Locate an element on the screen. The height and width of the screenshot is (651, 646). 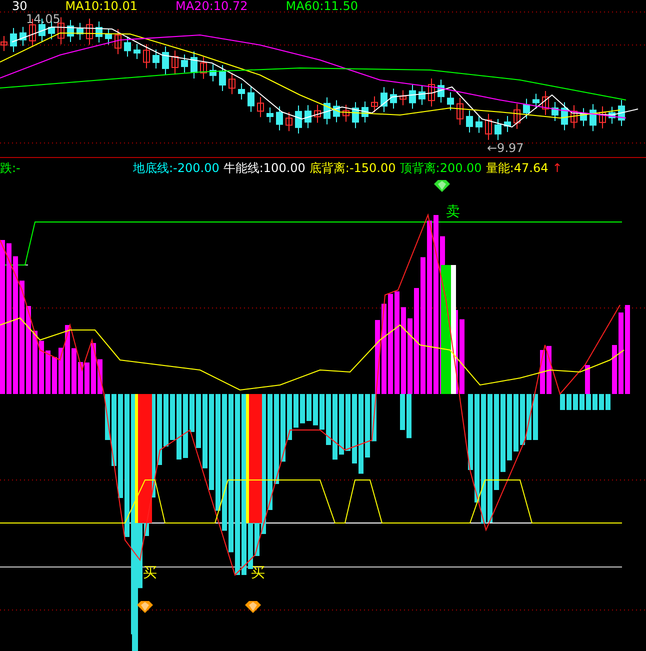
legend-text: 牛能线:100.00 is located at coordinates (264, 168).